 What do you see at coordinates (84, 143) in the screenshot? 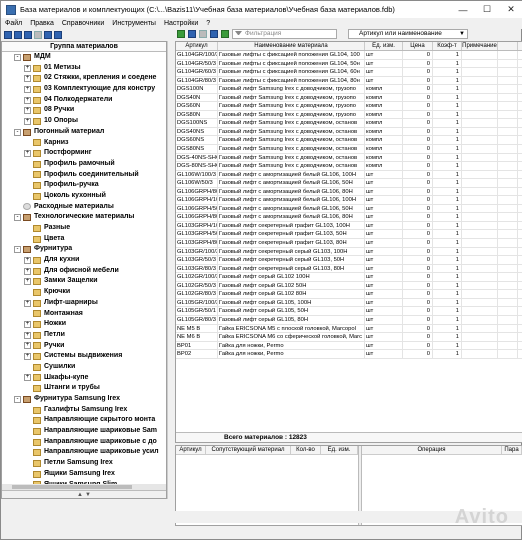
I see `tree-node: Карниз` at bounding box center [84, 143].